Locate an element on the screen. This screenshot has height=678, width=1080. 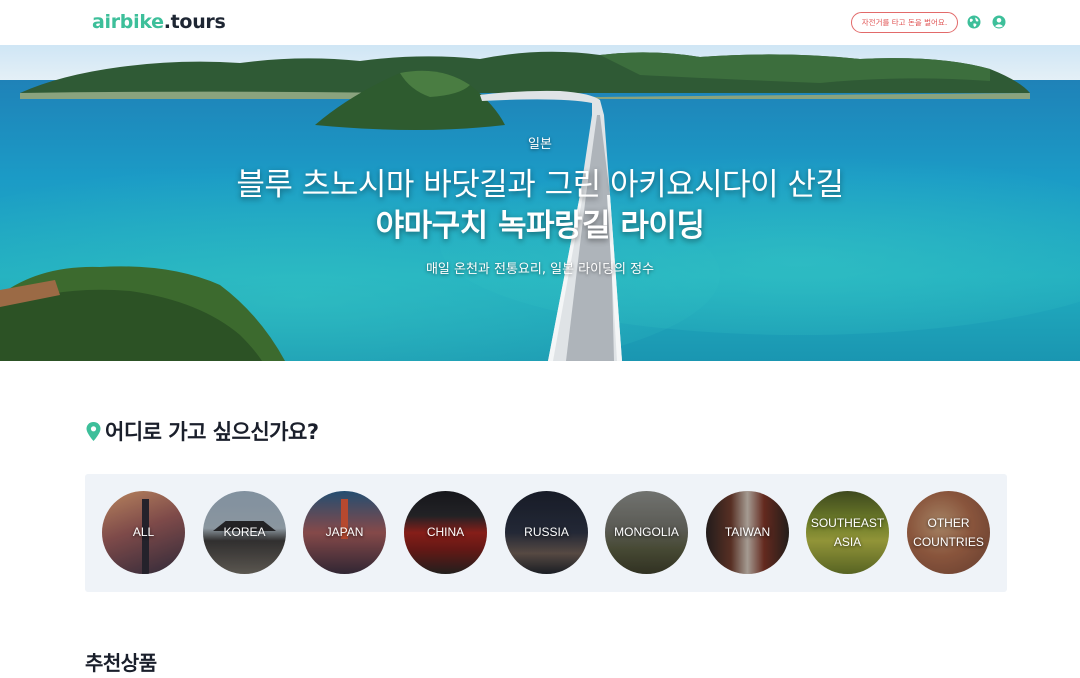
destinations-heading: 어디로 가고 싶으신가요? is located at coordinates (202, 431).